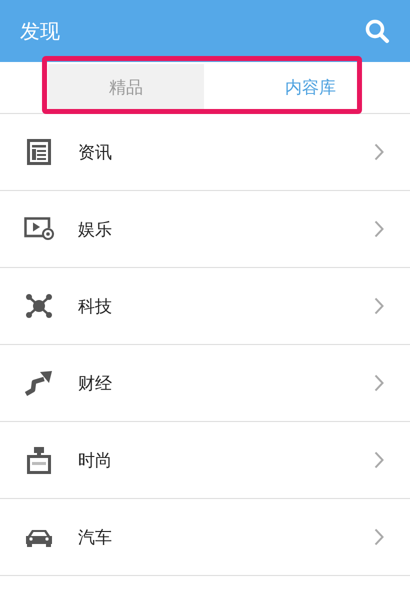 This screenshot has height=600, width=410. Describe the element at coordinates (205, 383) in the screenshot. I see `category-row: 财经` at that location.